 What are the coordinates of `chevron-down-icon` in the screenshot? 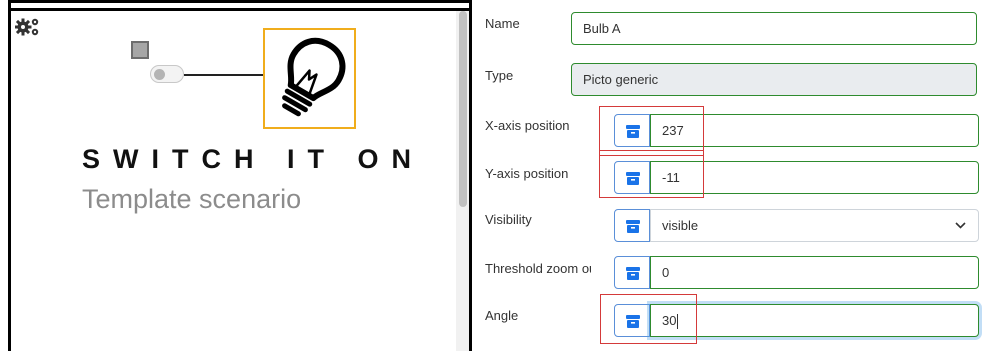 It's located at (960, 225).